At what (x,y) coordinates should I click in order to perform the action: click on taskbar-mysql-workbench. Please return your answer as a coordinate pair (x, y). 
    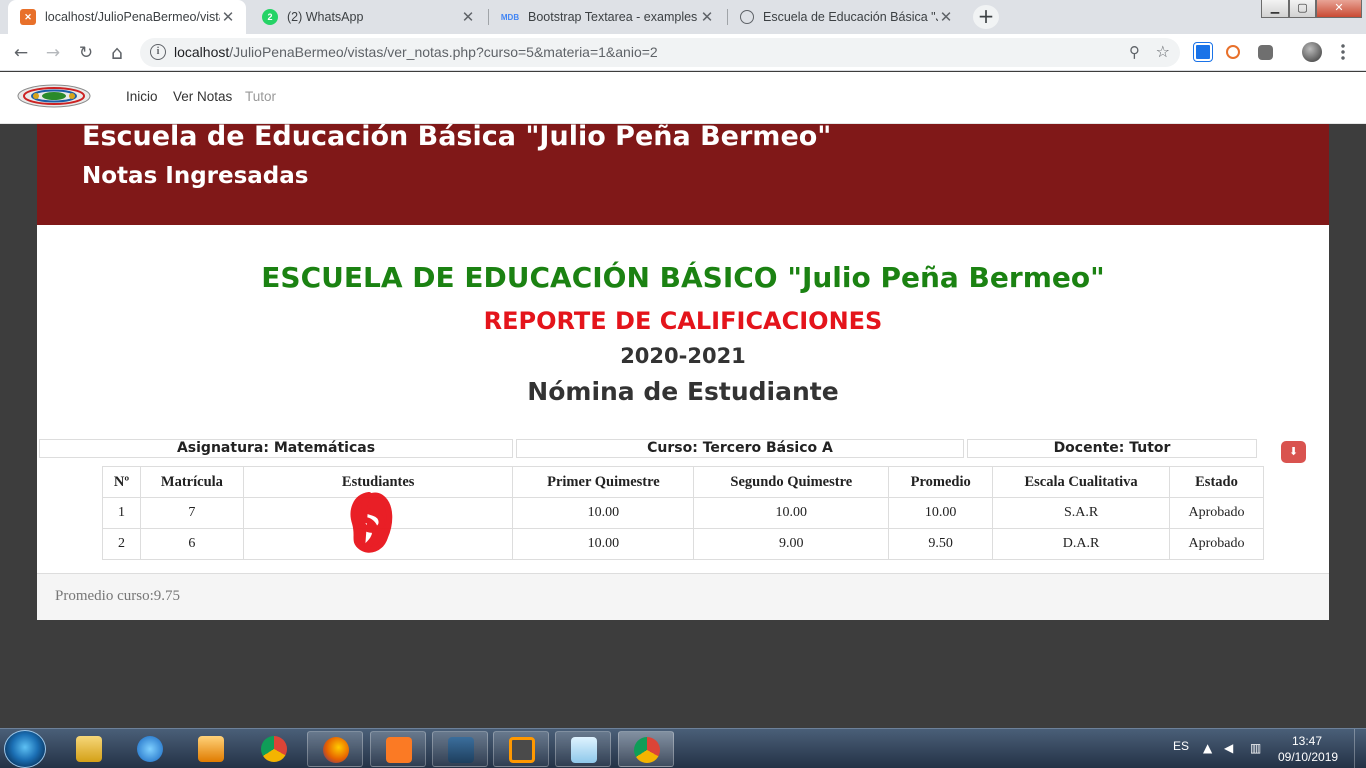
    Looking at the image, I should click on (460, 749).